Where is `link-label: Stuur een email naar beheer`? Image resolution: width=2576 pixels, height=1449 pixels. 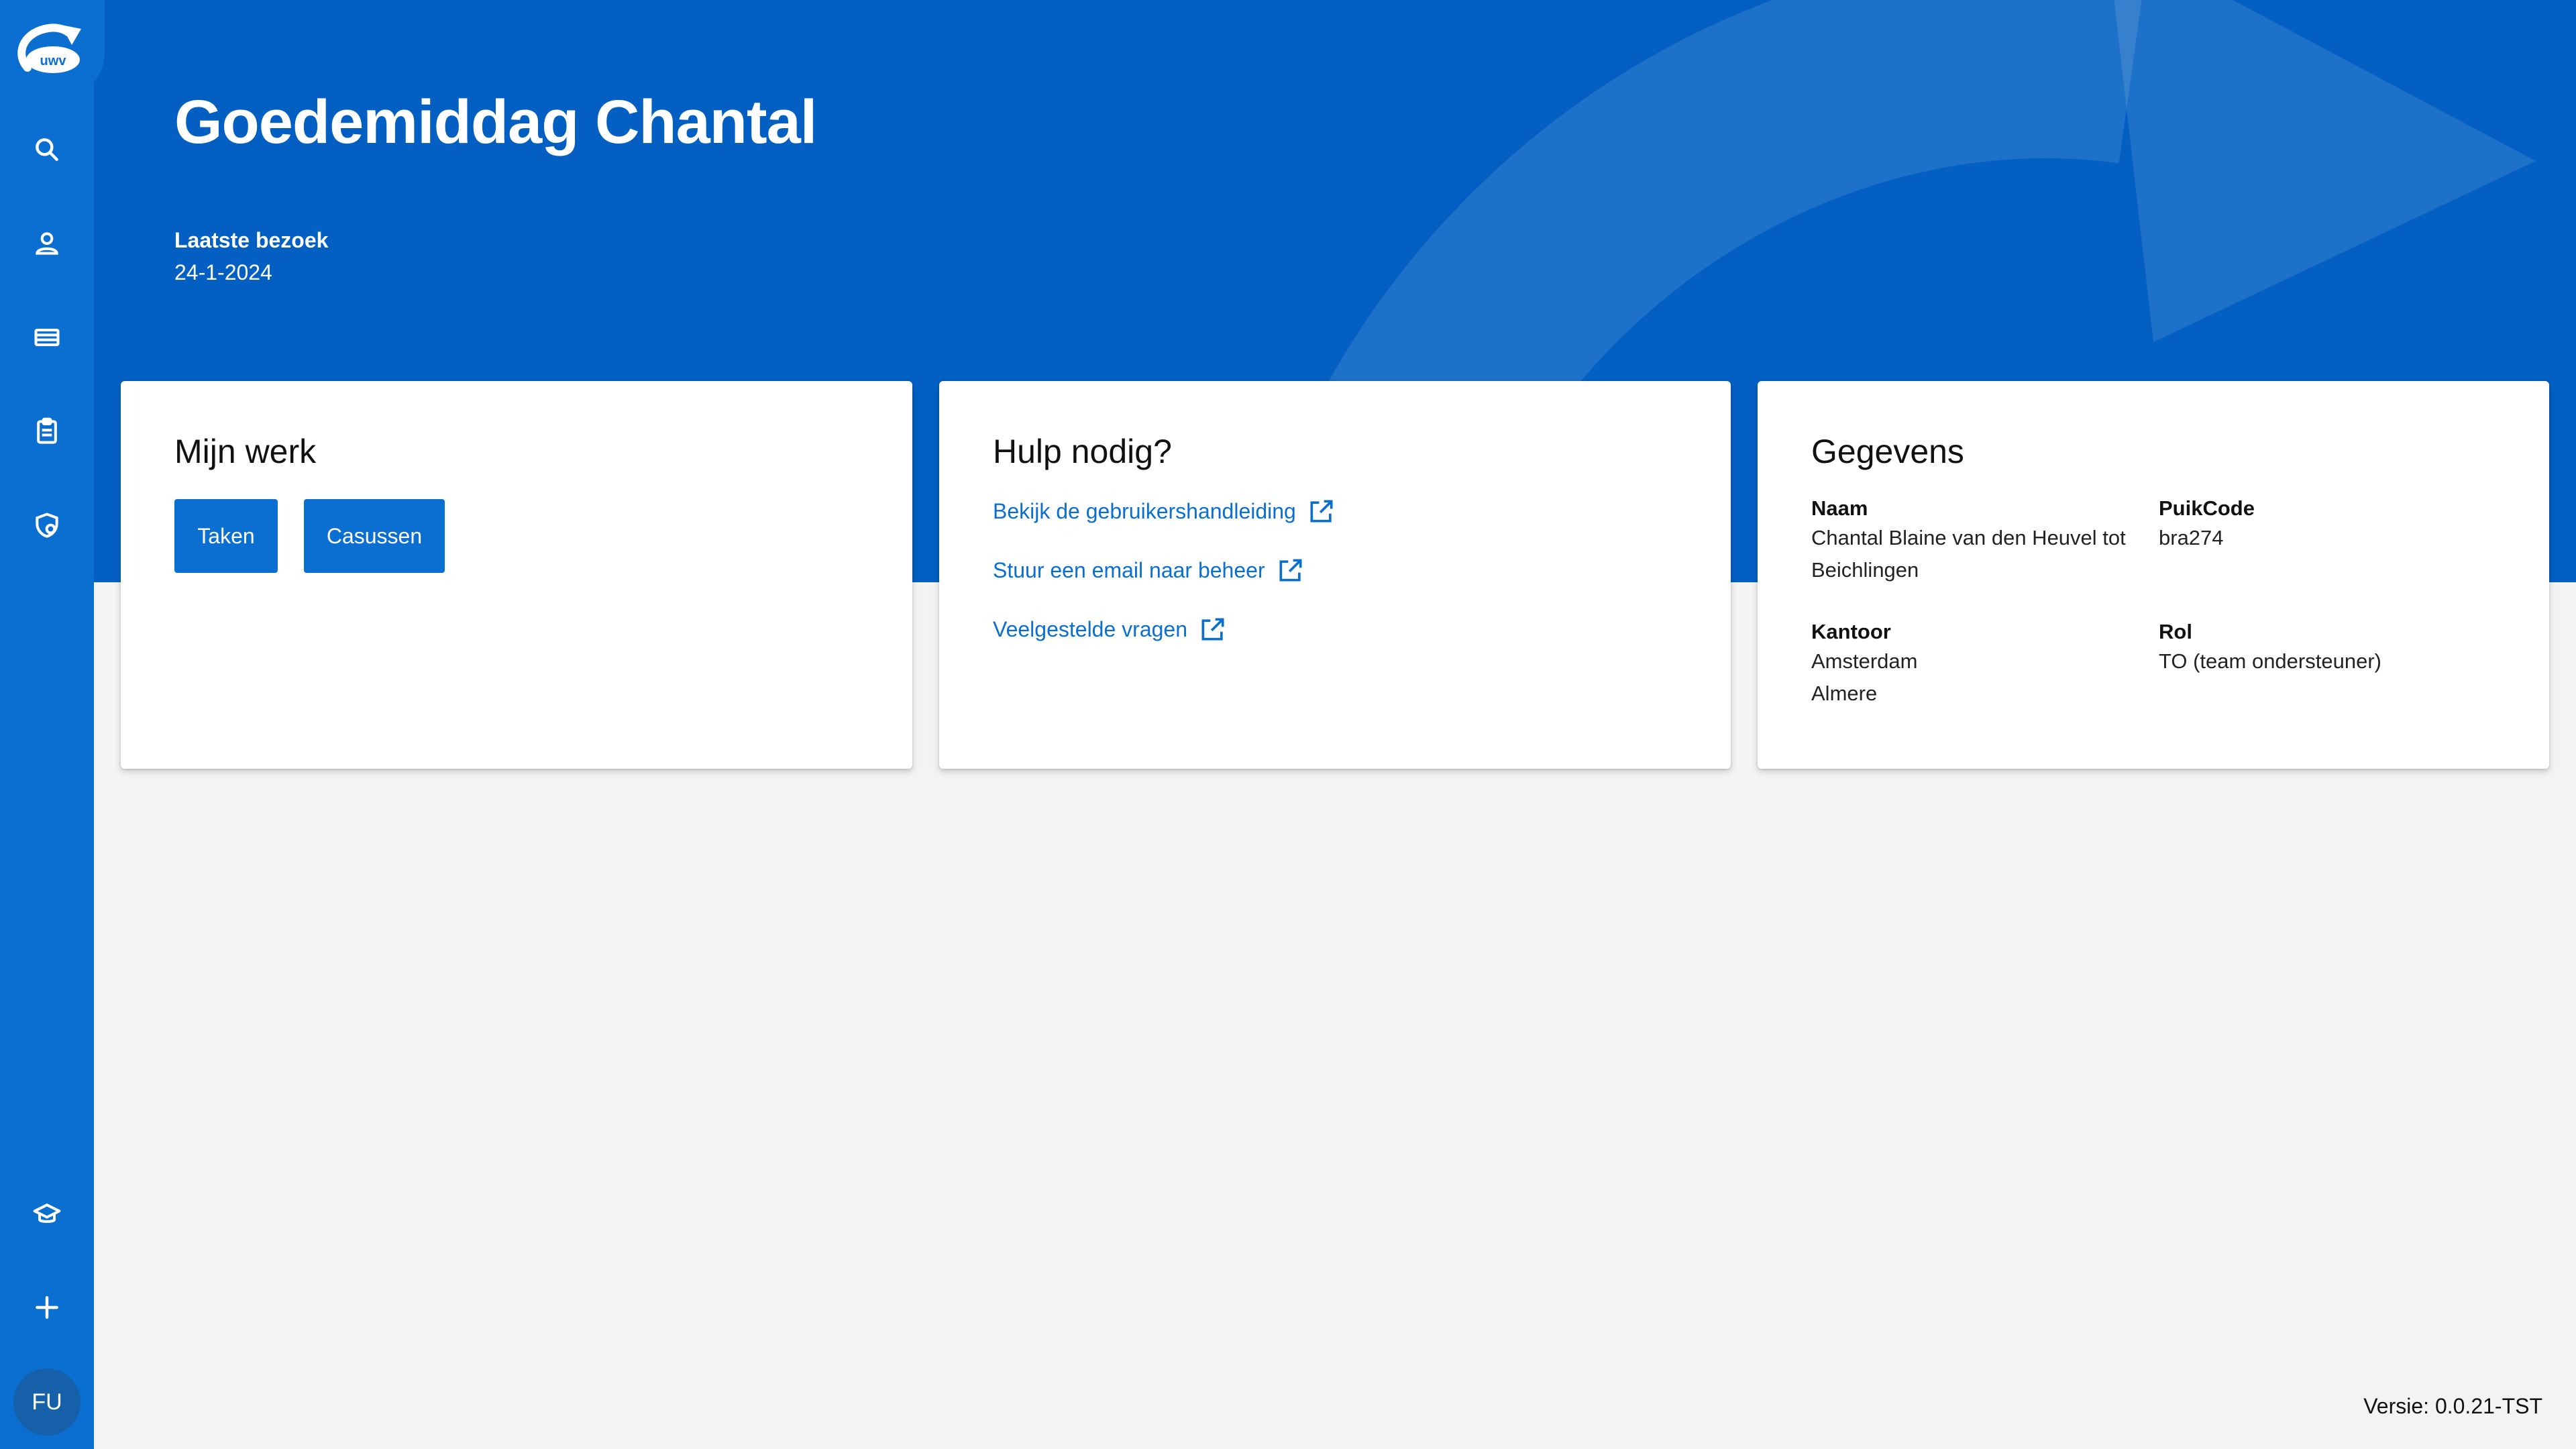 link-label: Stuur een email naar beheer is located at coordinates (1129, 569).